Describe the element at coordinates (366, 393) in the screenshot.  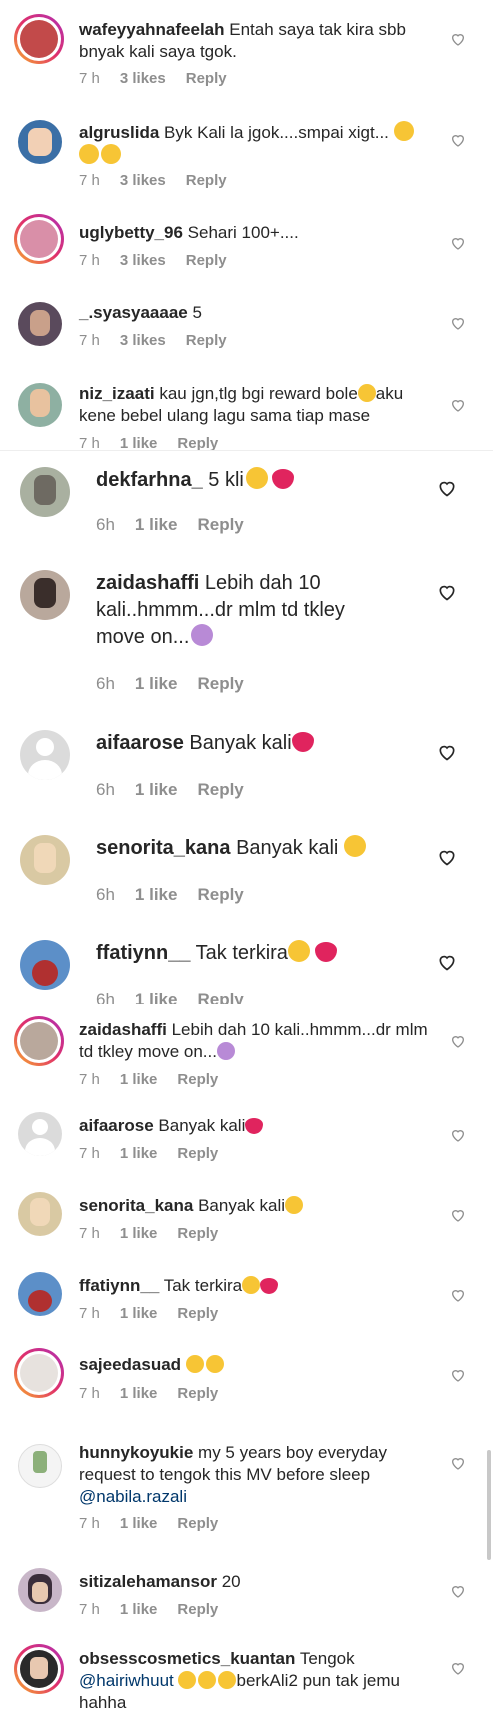
I see `laughing-emoji-icon` at that location.